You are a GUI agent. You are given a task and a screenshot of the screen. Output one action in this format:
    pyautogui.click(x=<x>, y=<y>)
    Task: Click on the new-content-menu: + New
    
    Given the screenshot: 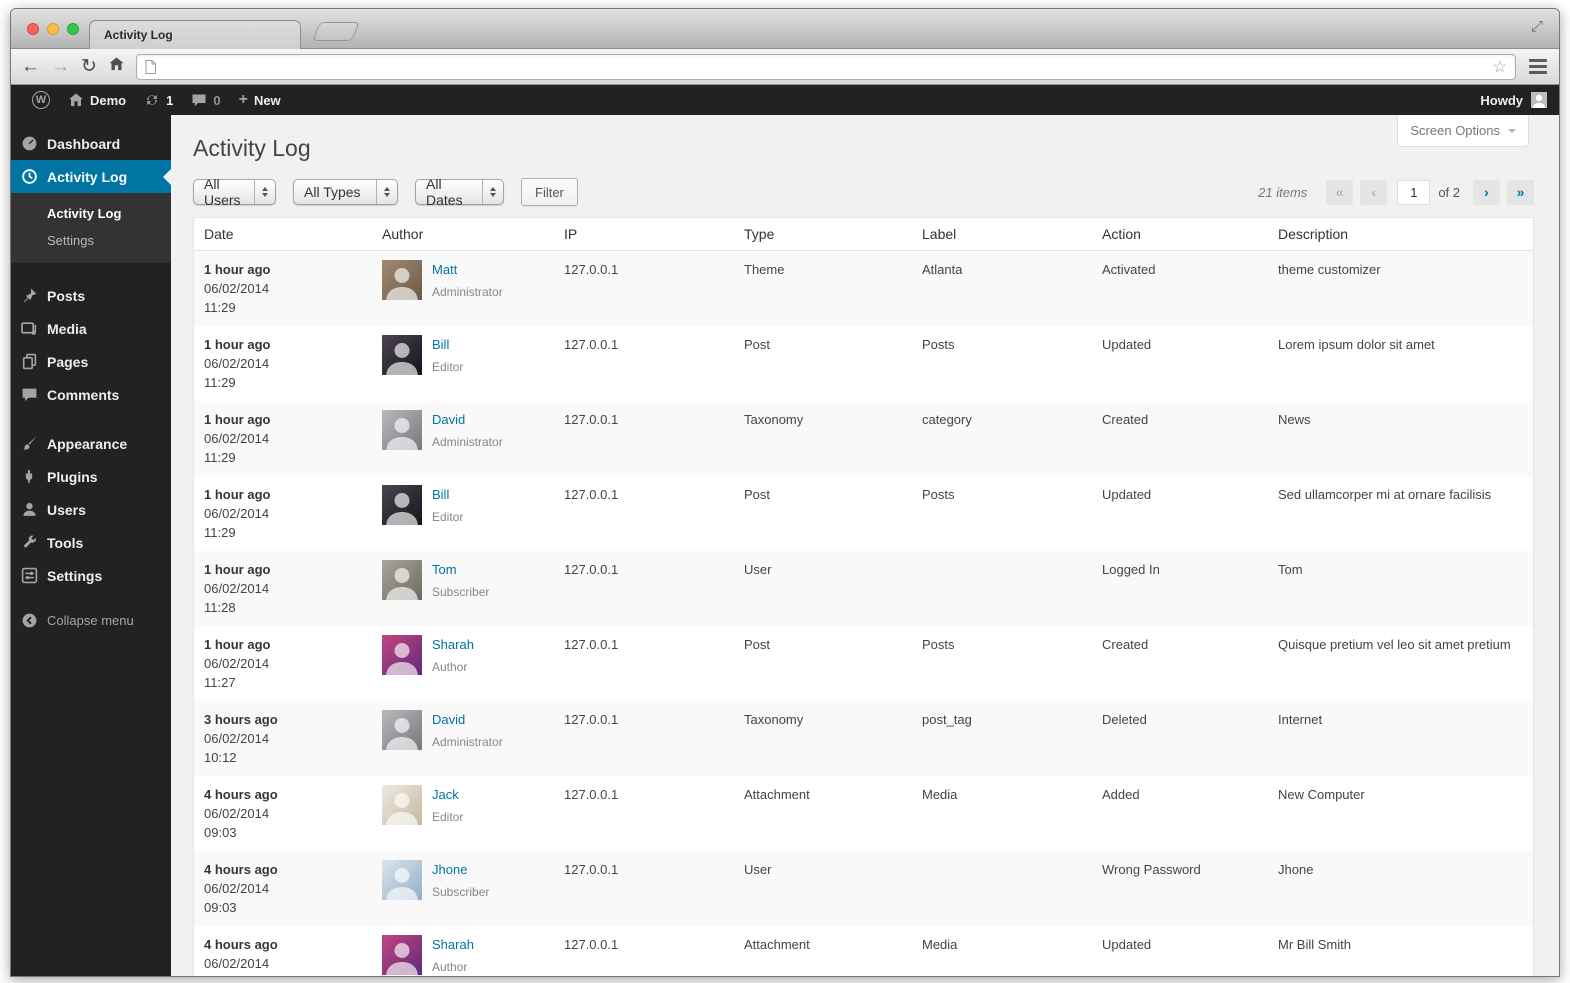 What is the action you would take?
    pyautogui.click(x=260, y=100)
    